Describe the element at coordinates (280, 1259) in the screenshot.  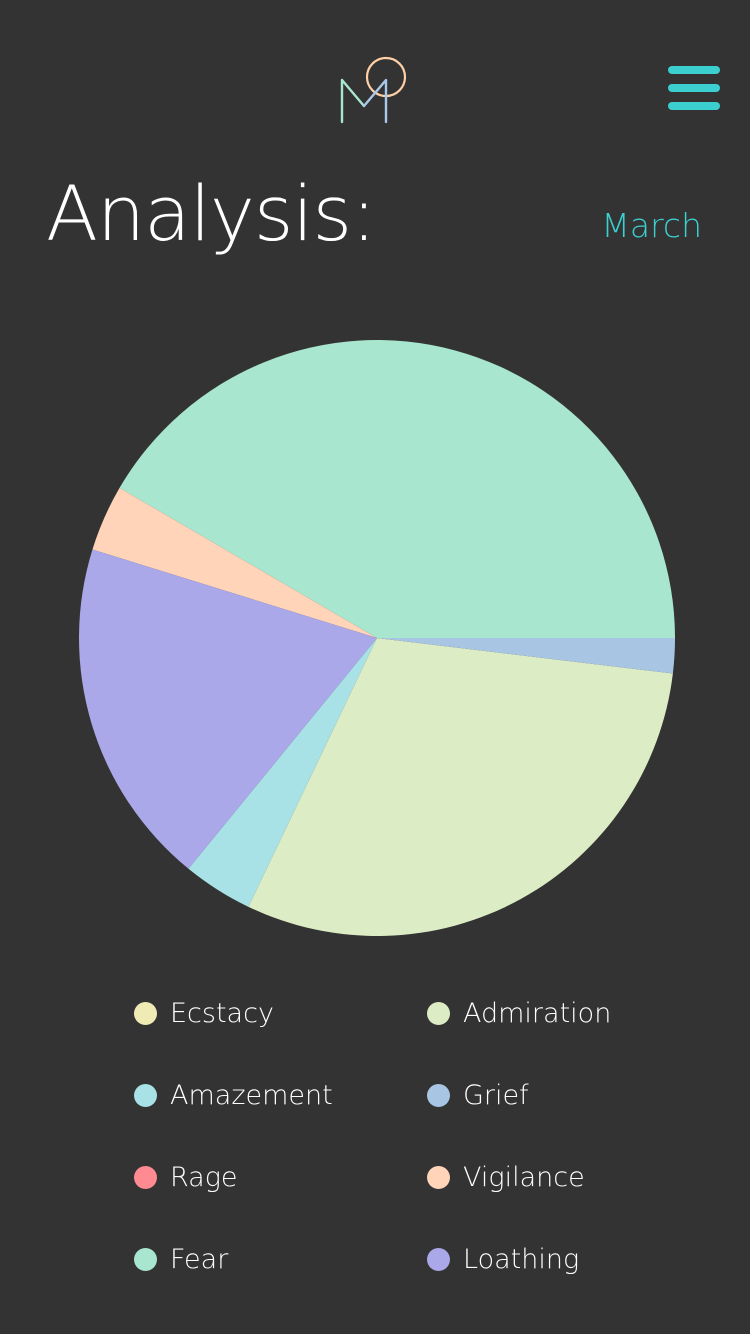
I see `legend-item-fear: Fear` at that location.